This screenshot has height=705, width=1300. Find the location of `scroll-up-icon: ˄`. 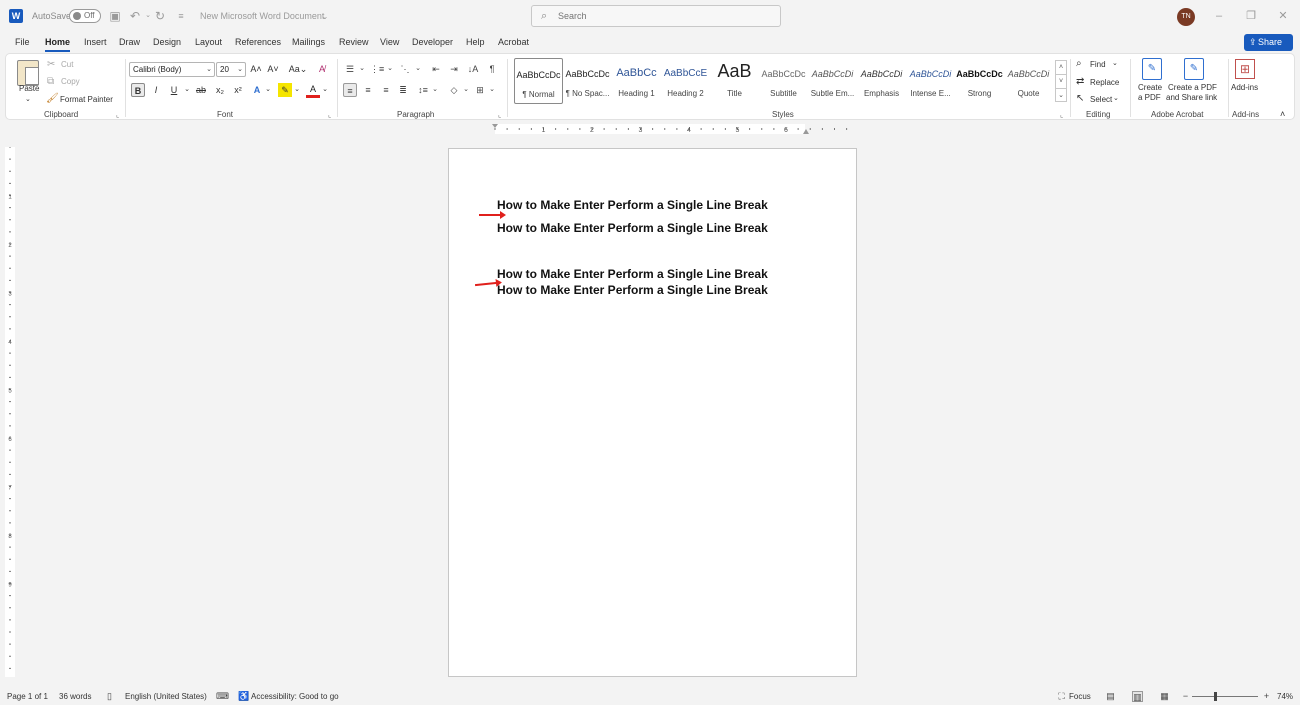

scroll-up-icon: ˄ is located at coordinates (1061, 68).